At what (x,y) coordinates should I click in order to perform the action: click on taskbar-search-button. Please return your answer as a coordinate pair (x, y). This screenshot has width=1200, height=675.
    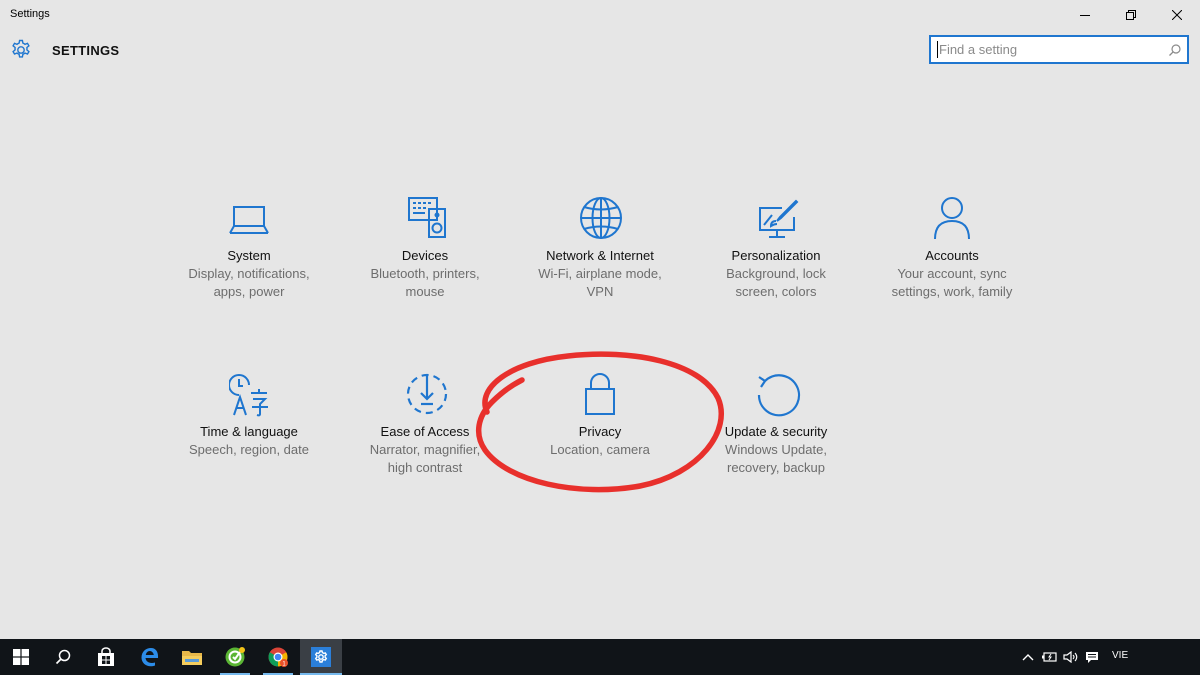
    Looking at the image, I should click on (63, 657).